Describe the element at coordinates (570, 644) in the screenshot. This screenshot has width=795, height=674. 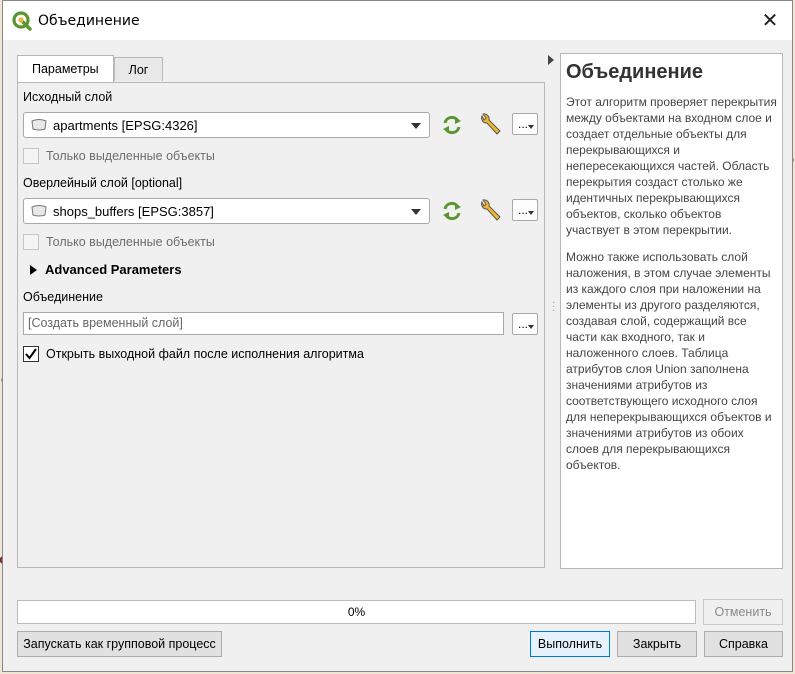
I see `run-button: Выполнить` at that location.